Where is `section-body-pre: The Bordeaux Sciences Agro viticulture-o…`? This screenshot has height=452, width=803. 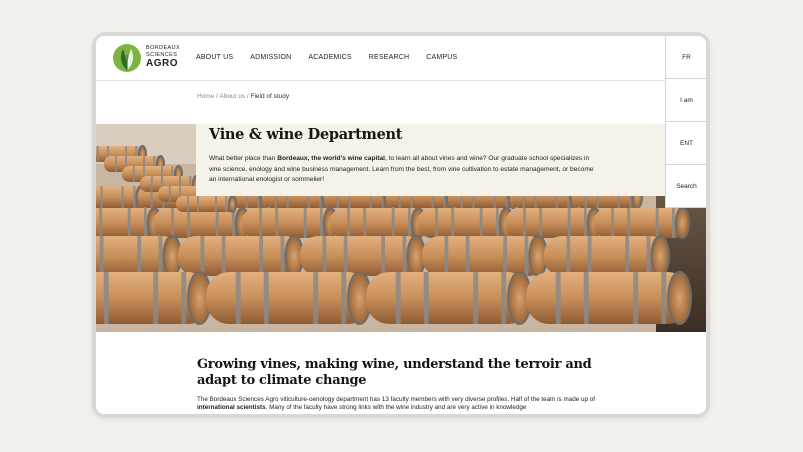 section-body-pre: The Bordeaux Sciences Agro viticulture-o… is located at coordinates (396, 399).